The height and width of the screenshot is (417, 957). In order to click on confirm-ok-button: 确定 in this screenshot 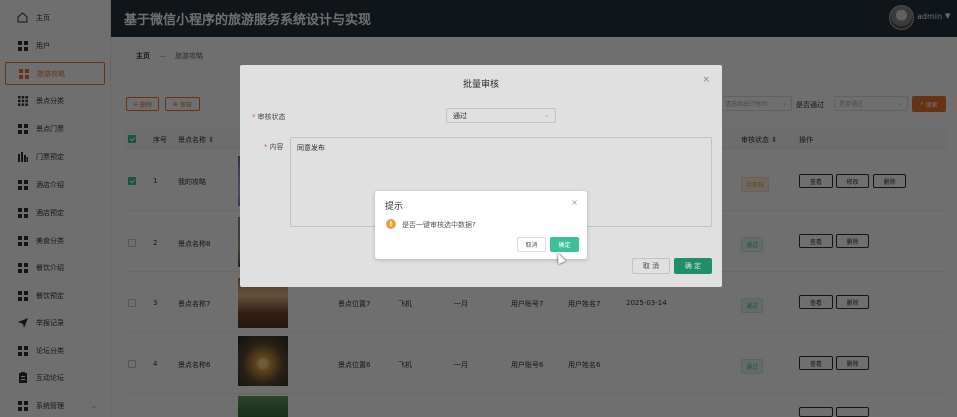, I will do `click(564, 244)`.